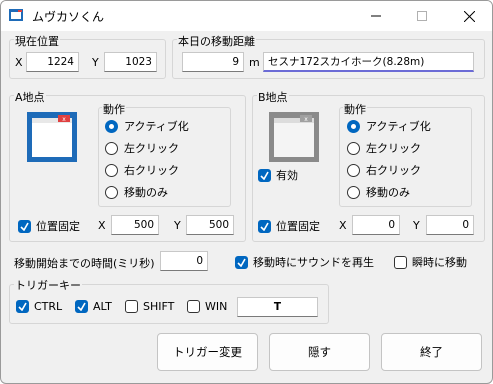 The height and width of the screenshot is (384, 493). I want to click on point-b-action-label: 動作, so click(355, 109).